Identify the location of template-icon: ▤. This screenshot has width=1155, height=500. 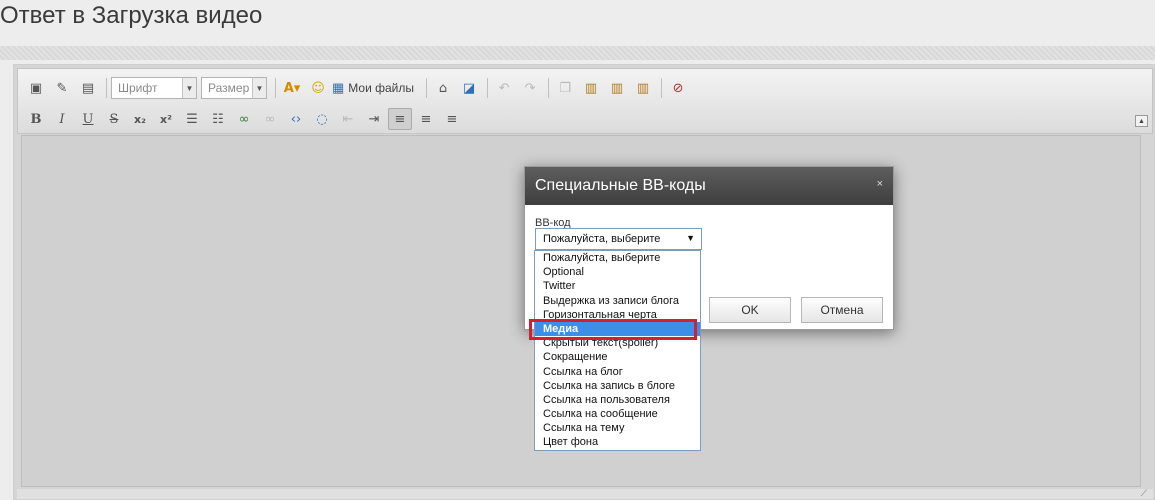
(88, 88).